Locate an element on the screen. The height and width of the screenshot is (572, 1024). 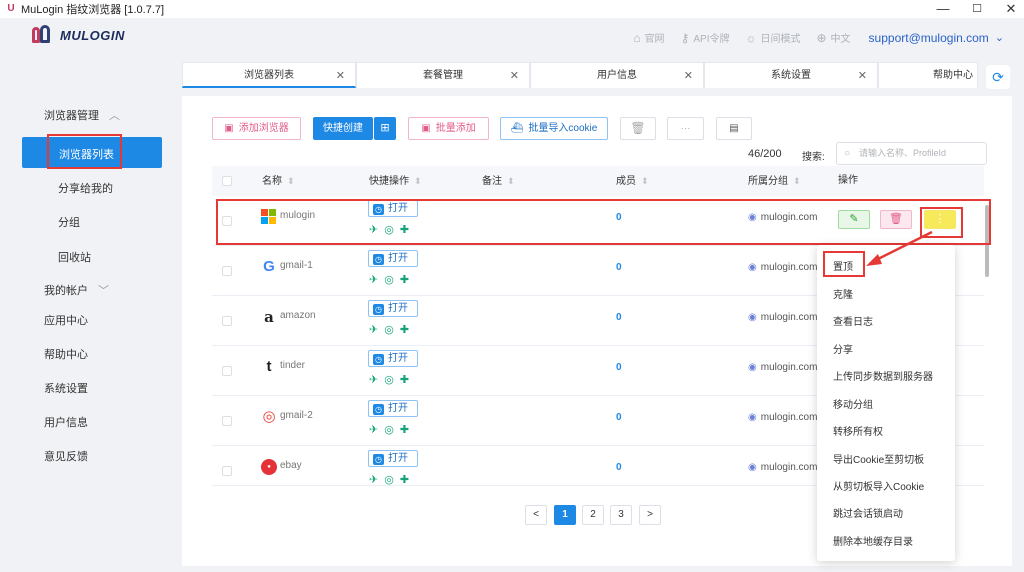
menu-item-export-cookie: 导出Cookie至剪切板 is located at coordinates (878, 458).